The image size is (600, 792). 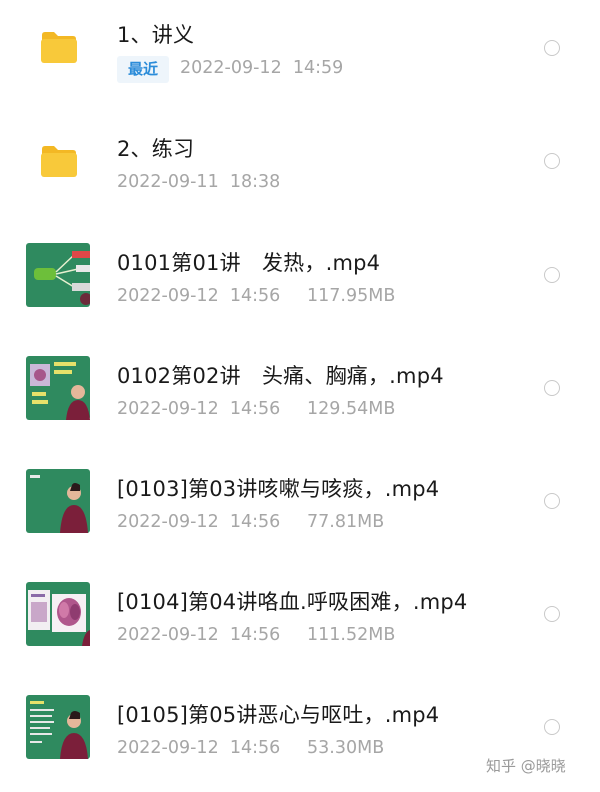 What do you see at coordinates (346, 522) in the screenshot?
I see `file-size: 77.81MB` at bounding box center [346, 522].